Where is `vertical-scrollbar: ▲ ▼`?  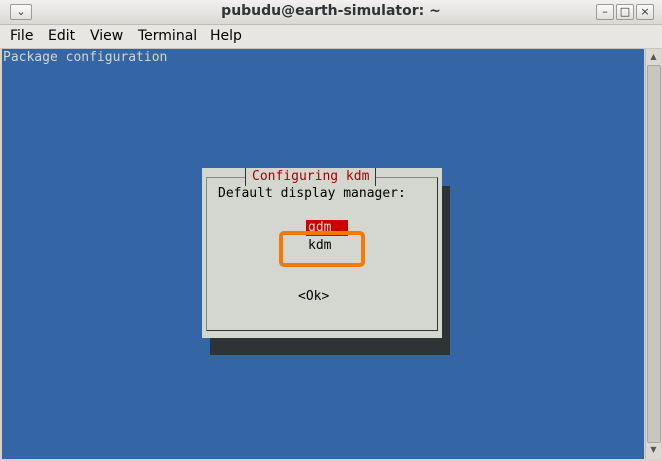 vertical-scrollbar: ▲ ▼ is located at coordinates (653, 254).